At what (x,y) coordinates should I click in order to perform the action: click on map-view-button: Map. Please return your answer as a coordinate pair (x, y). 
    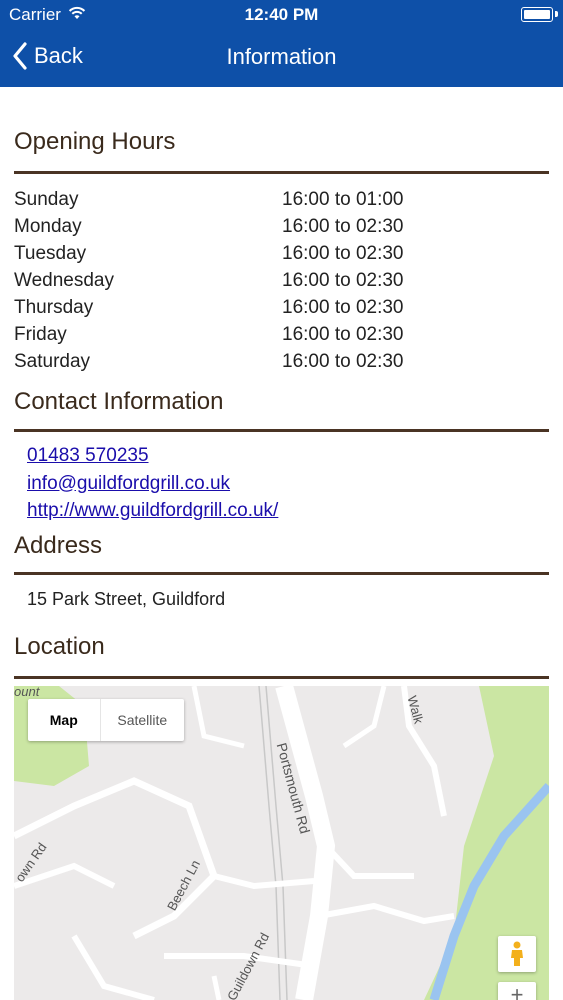
    Looking at the image, I should click on (64, 720).